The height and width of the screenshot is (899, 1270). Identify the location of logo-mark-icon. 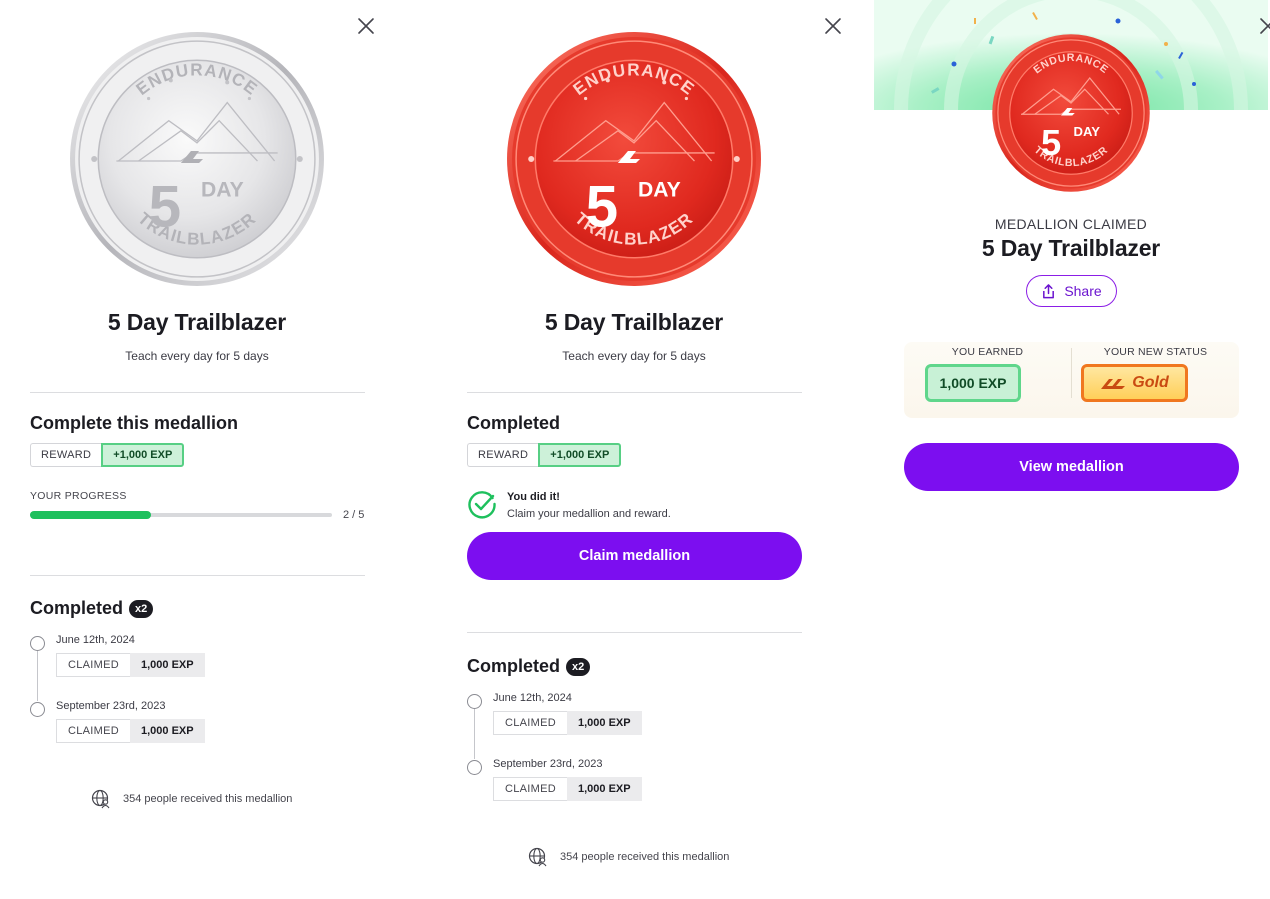
(1113, 384).